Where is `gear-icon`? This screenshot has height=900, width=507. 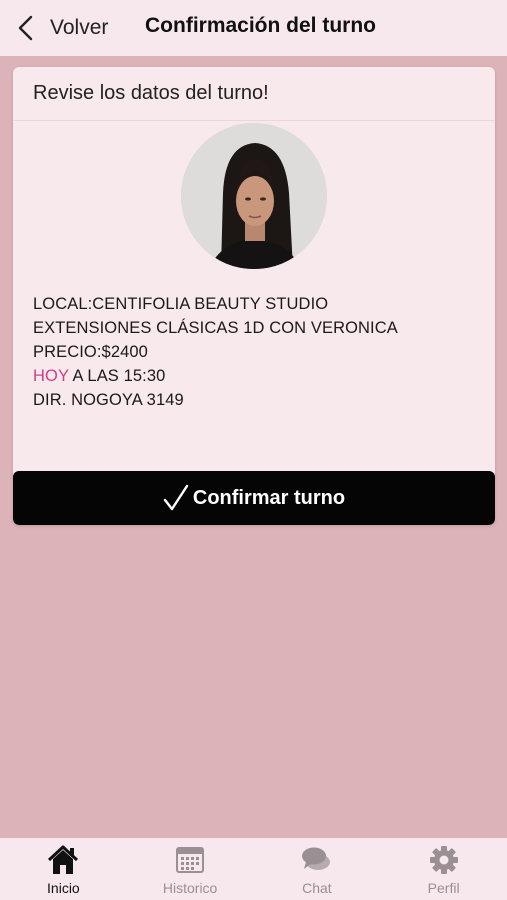 gear-icon is located at coordinates (443, 860).